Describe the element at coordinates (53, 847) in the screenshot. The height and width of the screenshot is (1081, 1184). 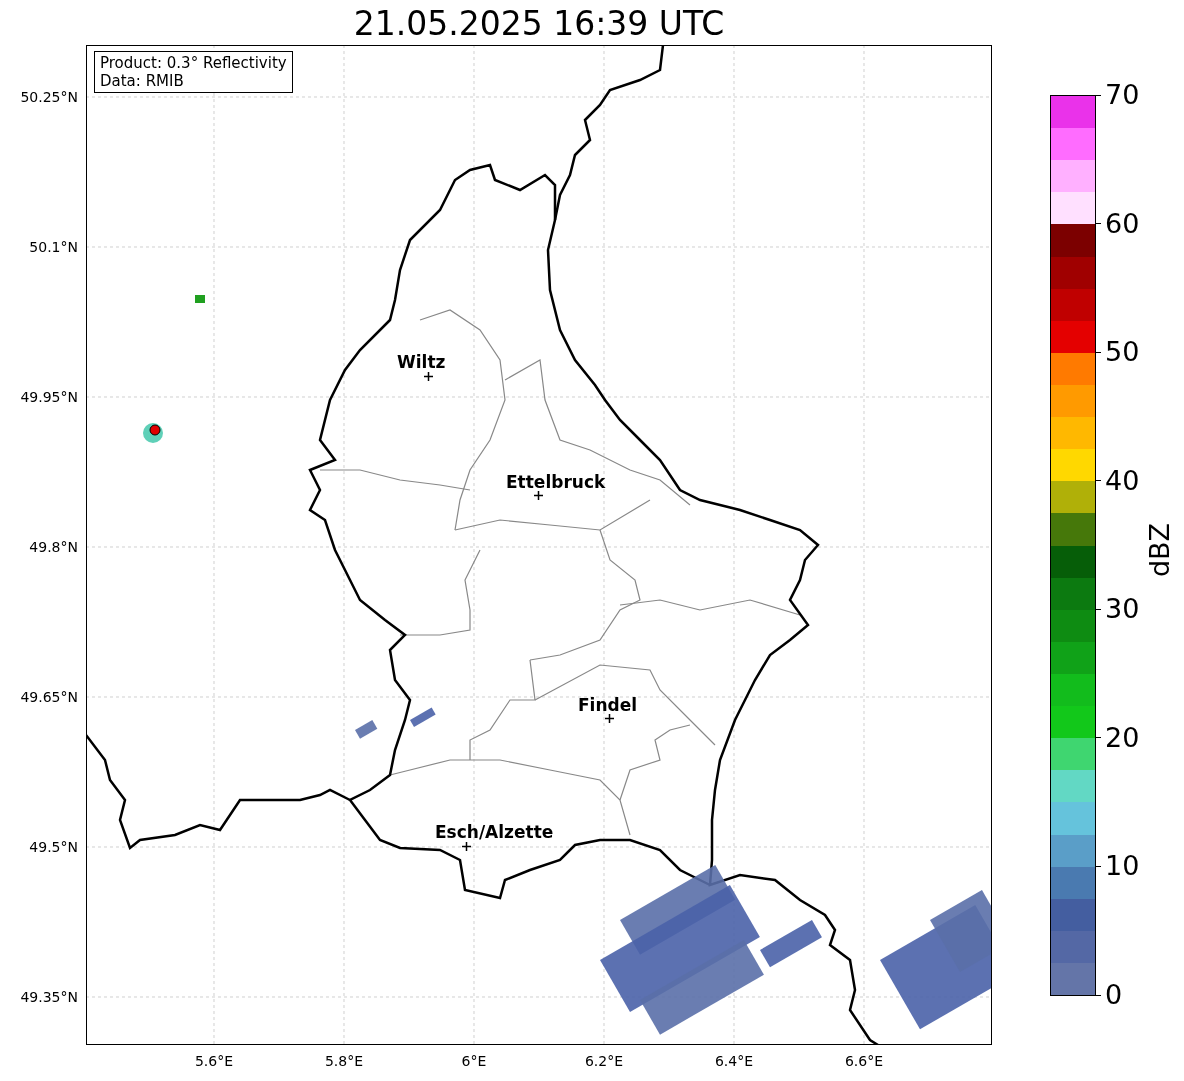
I see `latitude-tick-label: 49.5°N` at that location.